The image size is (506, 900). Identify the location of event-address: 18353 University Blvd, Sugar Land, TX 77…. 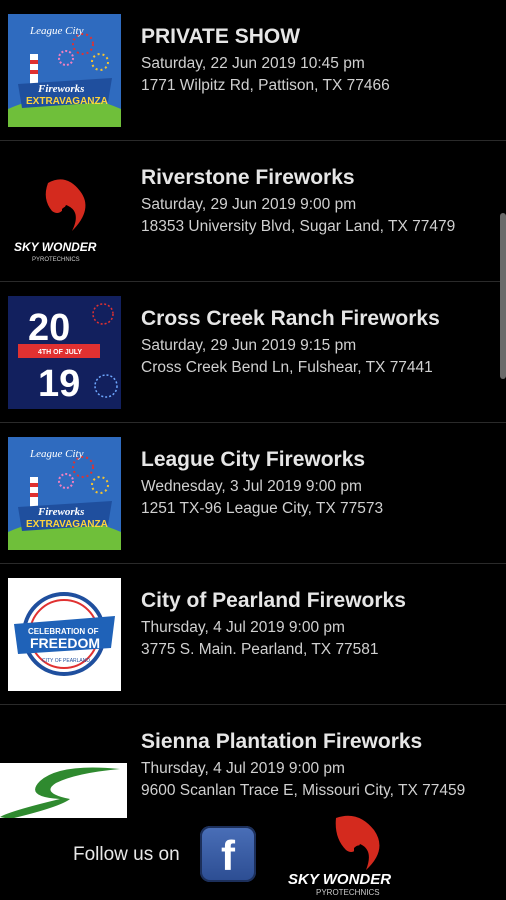
(298, 226).